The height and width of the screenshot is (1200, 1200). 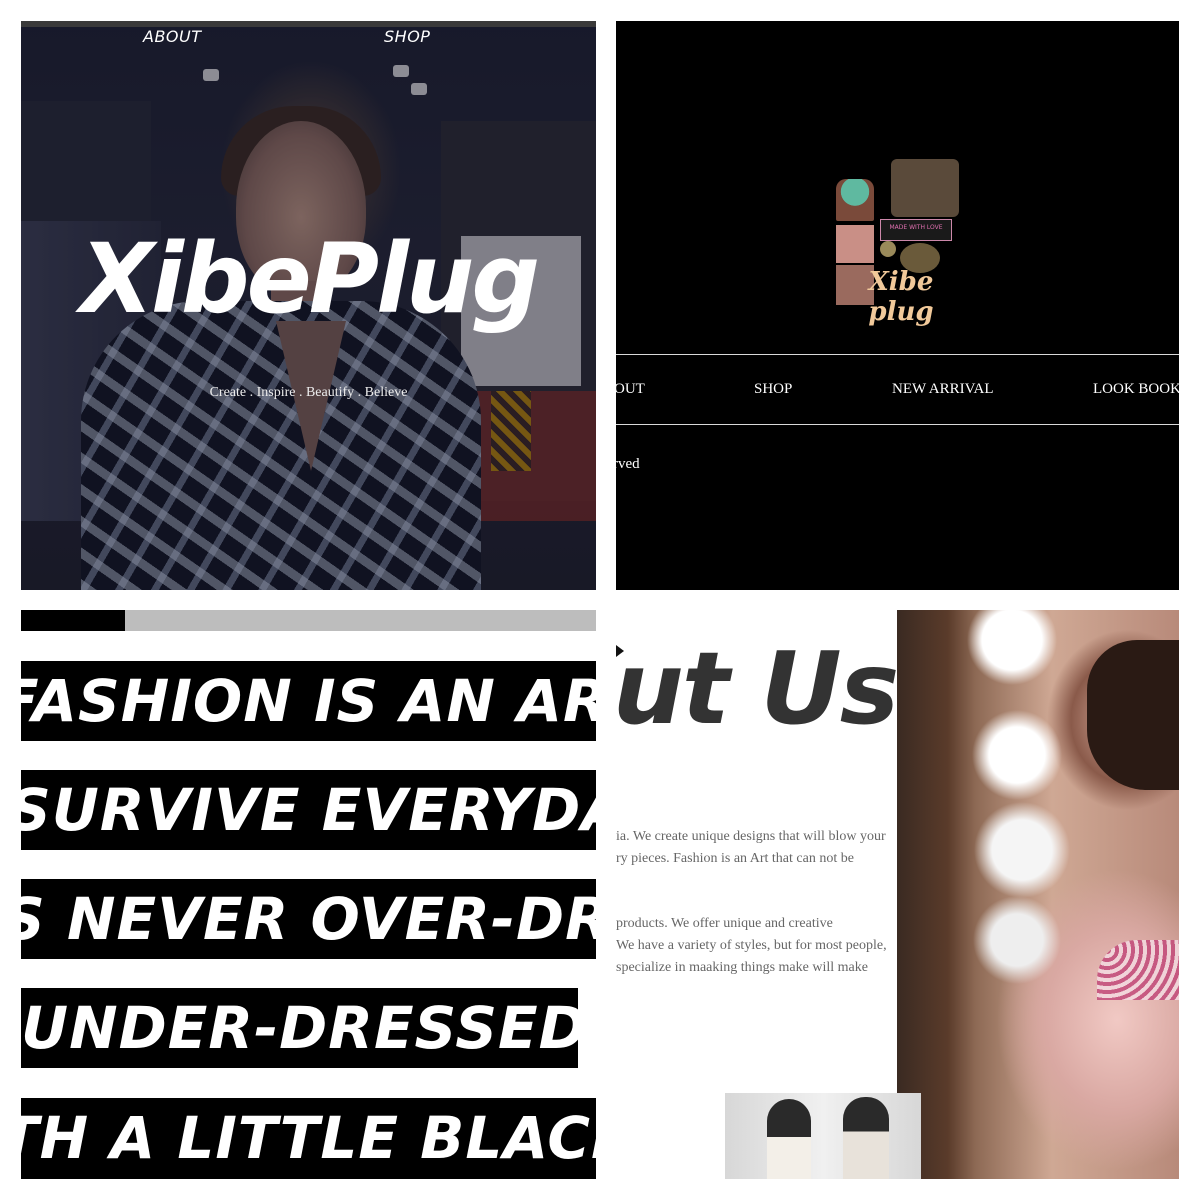 I want to click on quote-line: UNDER-DRESSED, so click(x=299, y=1028).